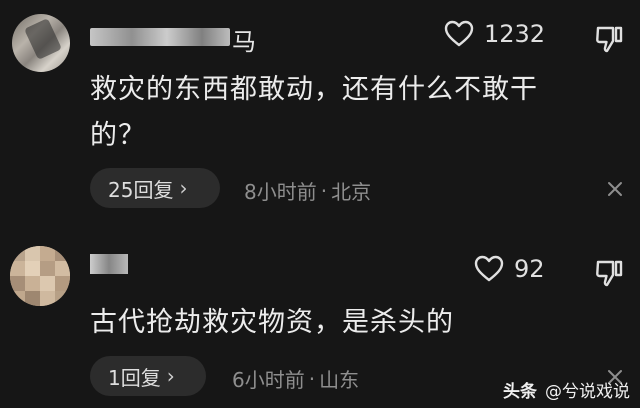 The image size is (640, 408). I want to click on like-count: 1232, so click(515, 34).